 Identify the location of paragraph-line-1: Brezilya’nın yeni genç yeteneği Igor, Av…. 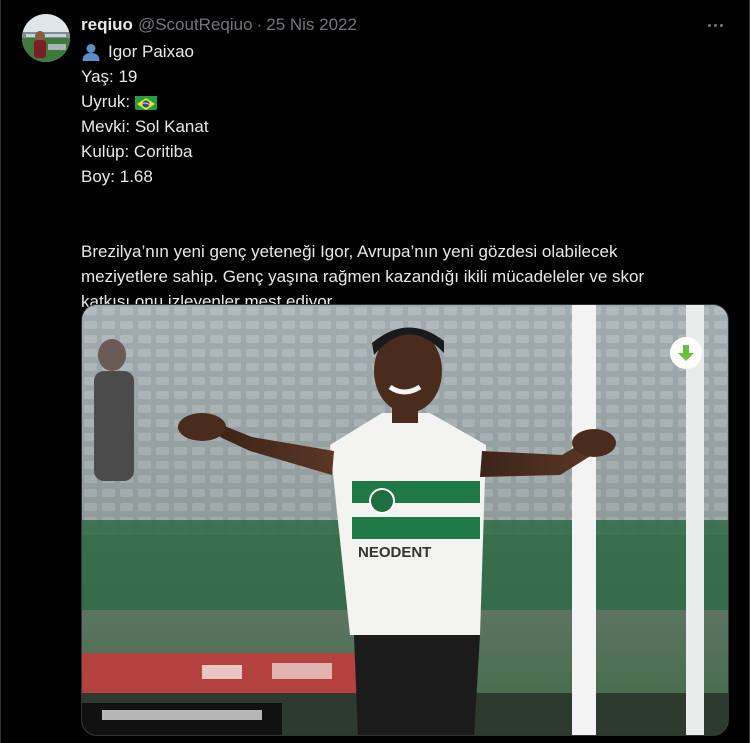
(349, 251).